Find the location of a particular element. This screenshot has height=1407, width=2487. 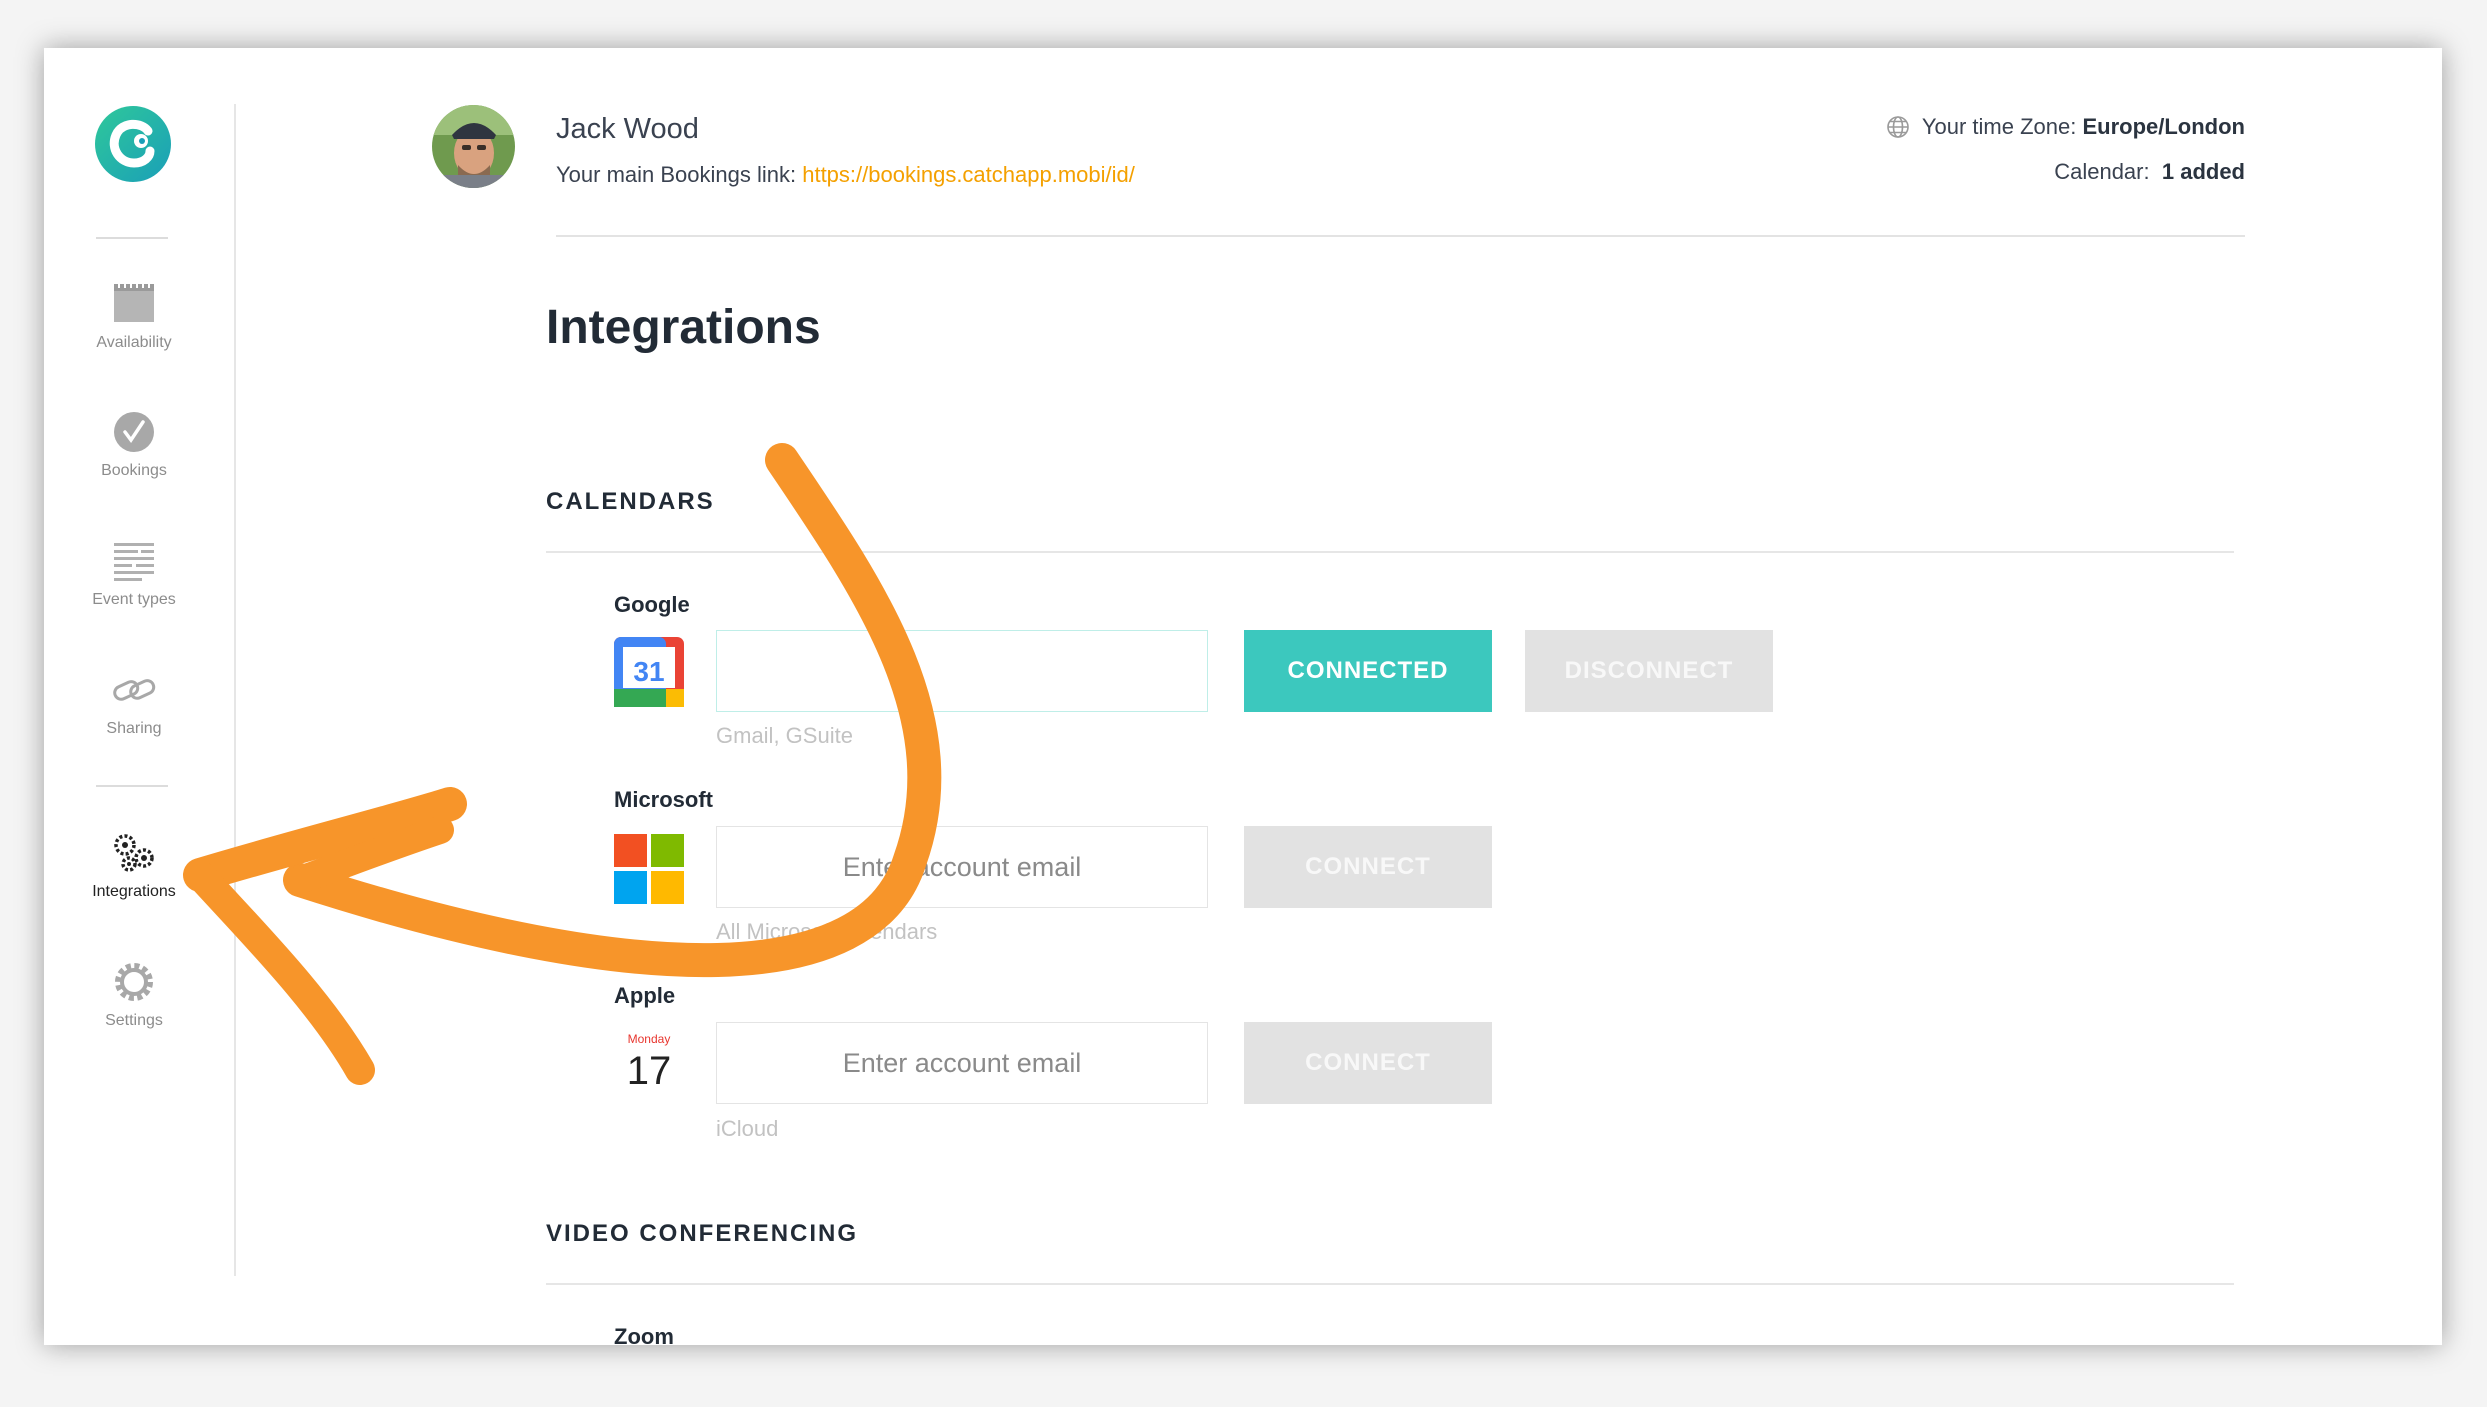

sidebar-item-label: Settings is located at coordinates (134, 1020).